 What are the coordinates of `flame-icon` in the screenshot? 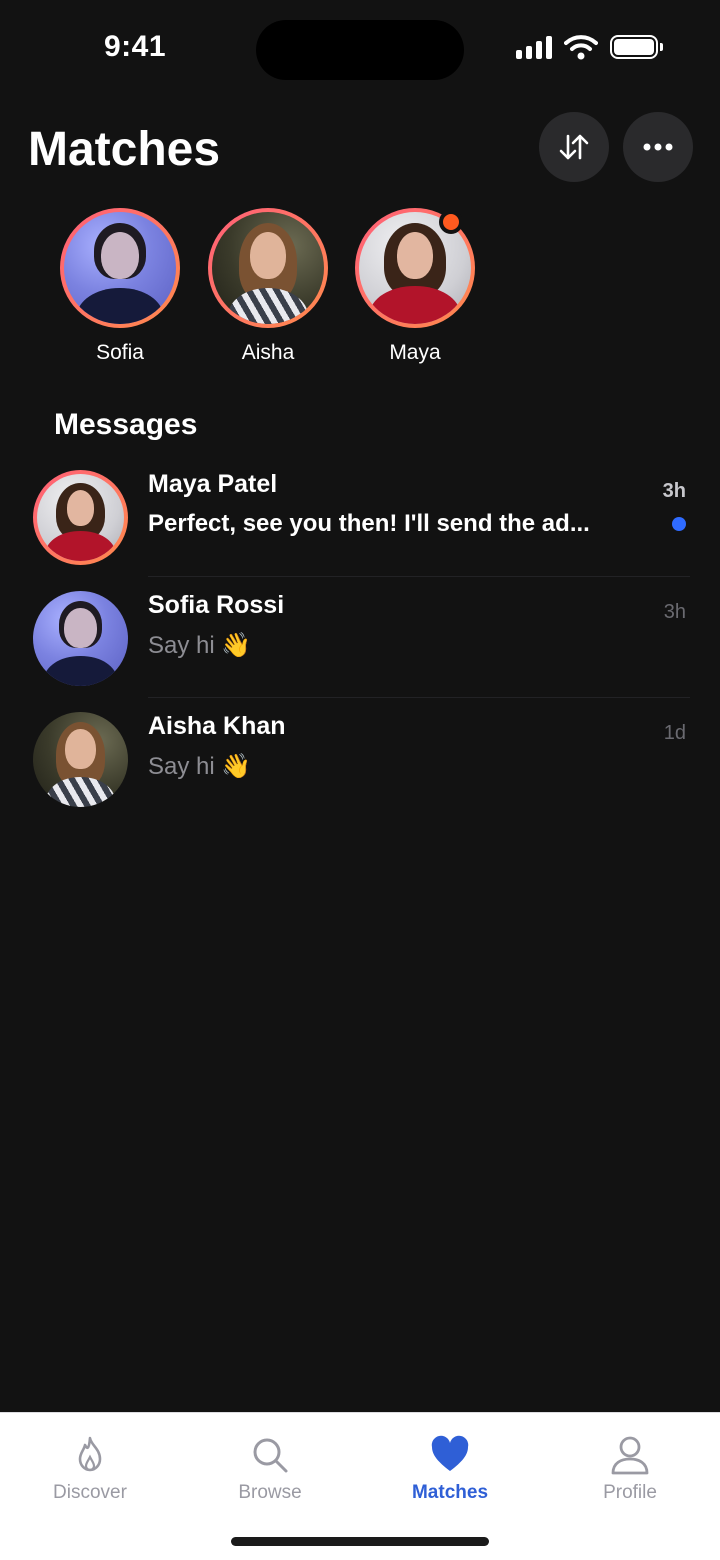 It's located at (90, 1454).